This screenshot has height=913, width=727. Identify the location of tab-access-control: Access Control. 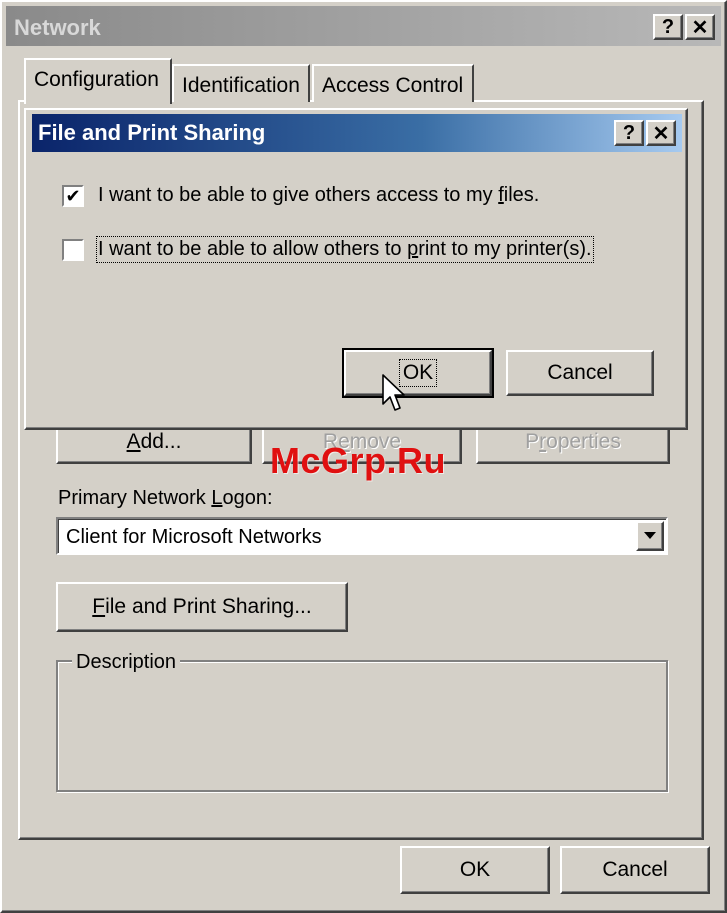
(393, 83).